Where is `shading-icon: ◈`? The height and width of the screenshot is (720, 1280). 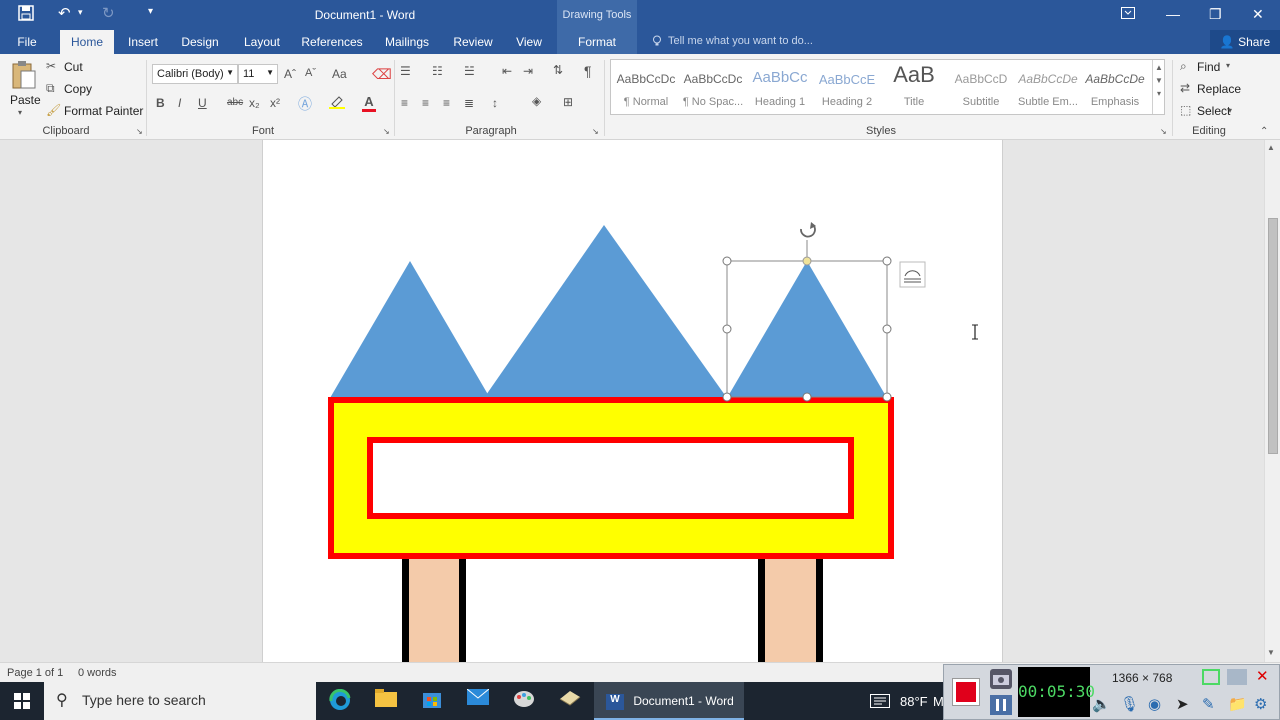 shading-icon: ◈ is located at coordinates (536, 101).